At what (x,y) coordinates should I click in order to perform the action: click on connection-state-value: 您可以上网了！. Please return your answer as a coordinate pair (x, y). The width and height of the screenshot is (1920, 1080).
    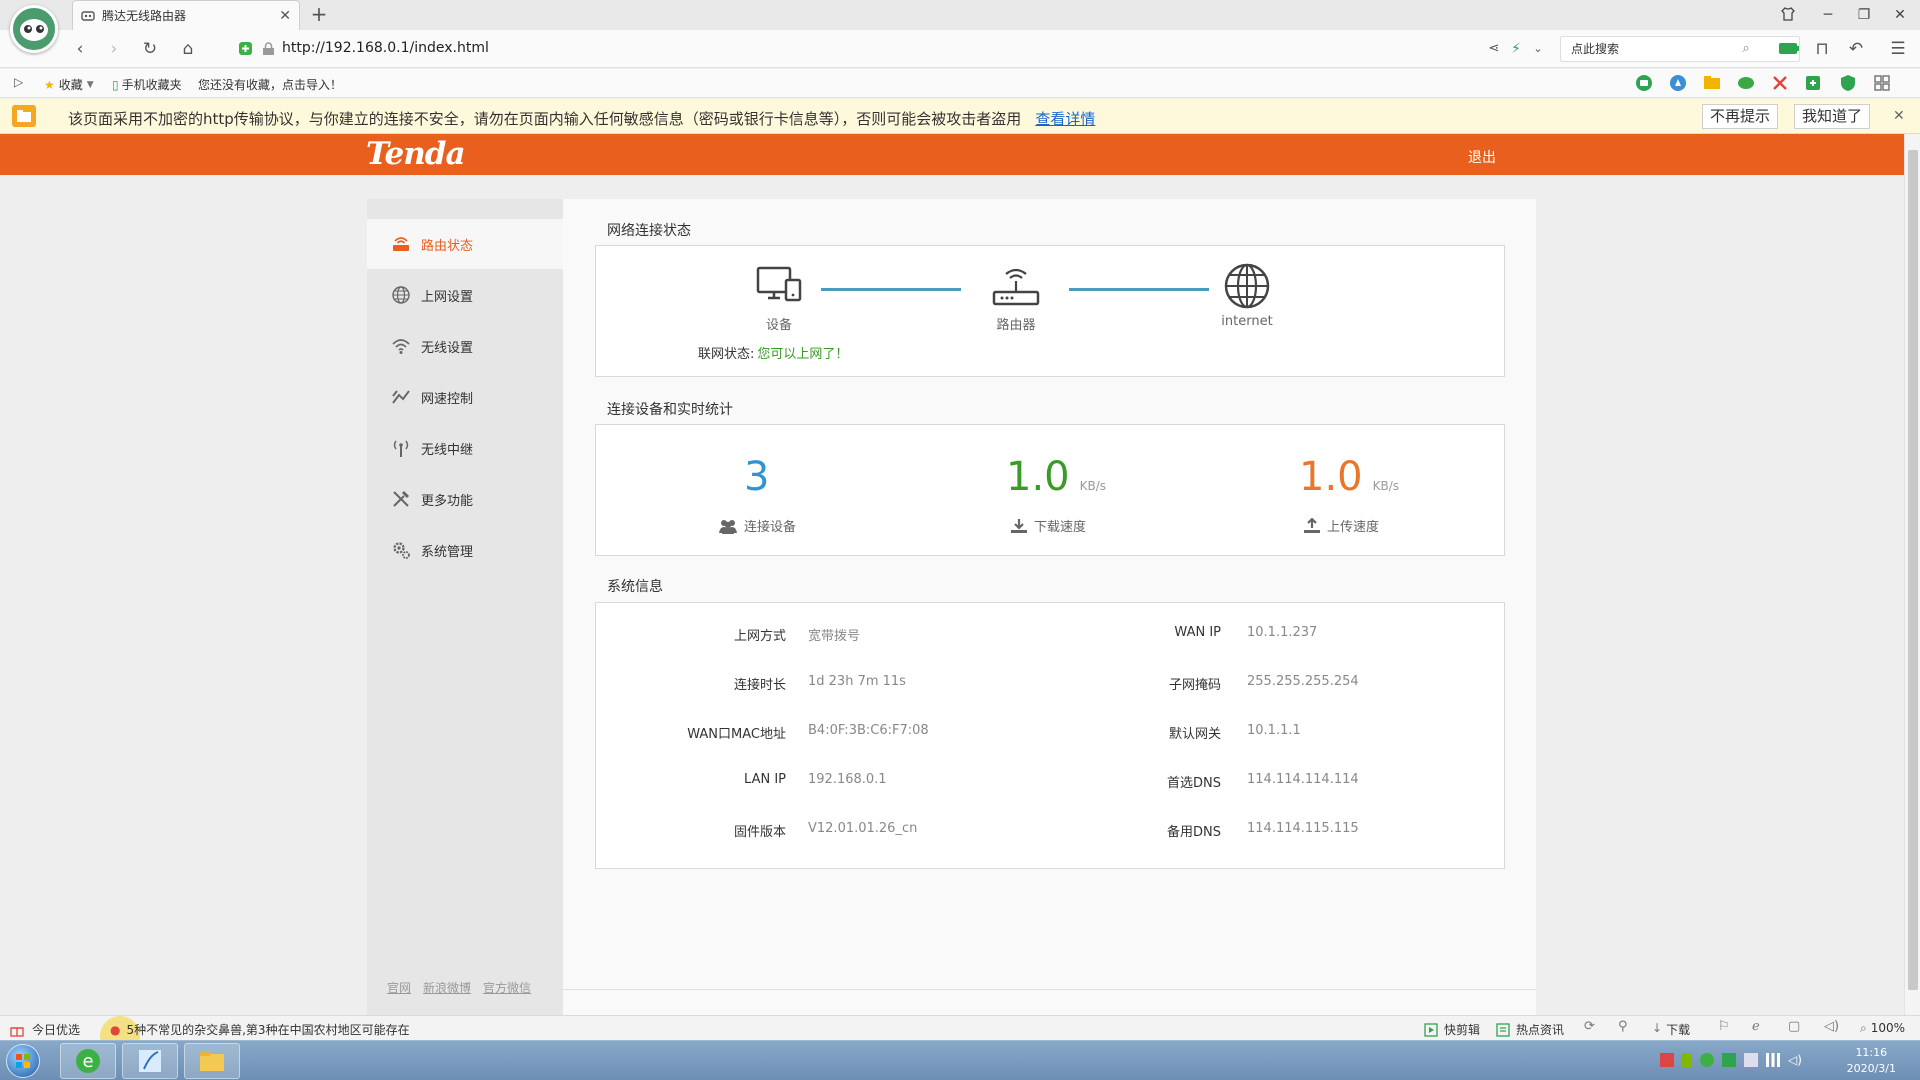
    Looking at the image, I should click on (803, 354).